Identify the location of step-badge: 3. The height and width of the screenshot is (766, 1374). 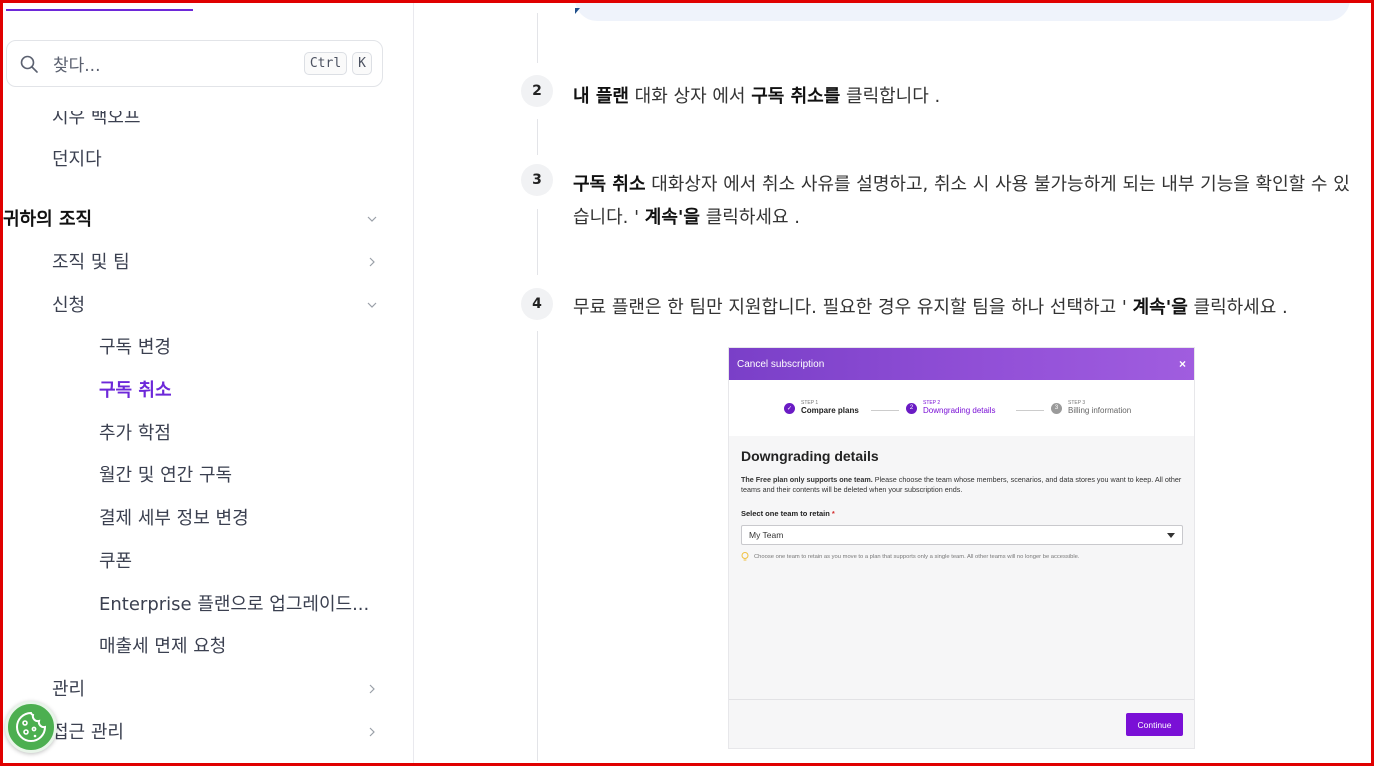
(1056, 408).